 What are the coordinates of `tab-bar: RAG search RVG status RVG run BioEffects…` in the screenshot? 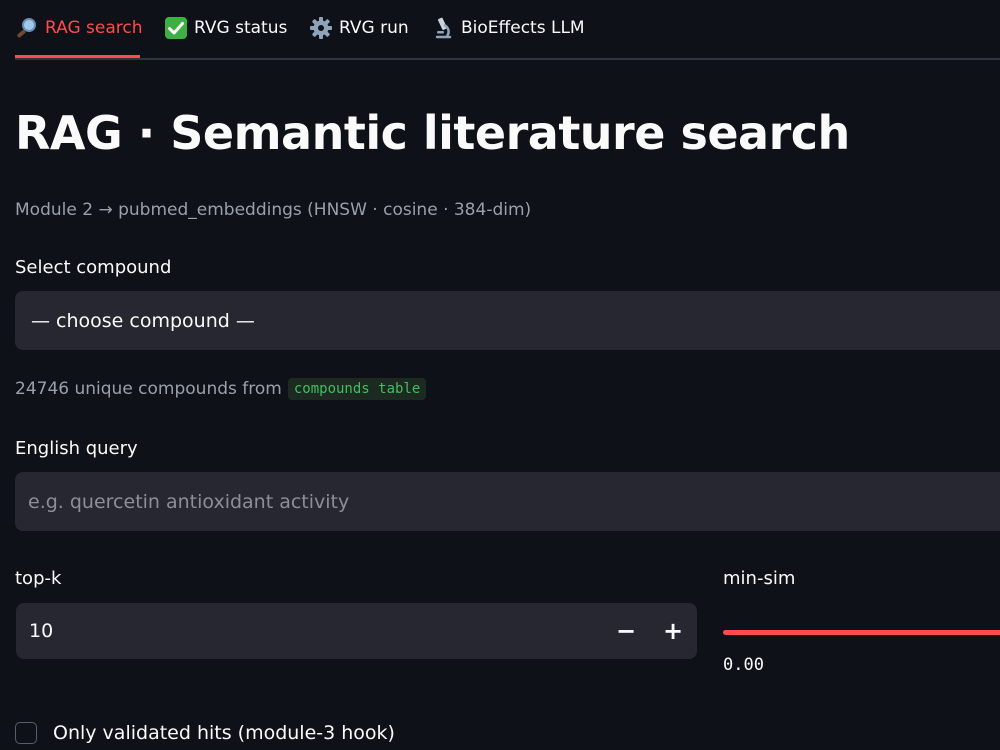 It's located at (507, 30).